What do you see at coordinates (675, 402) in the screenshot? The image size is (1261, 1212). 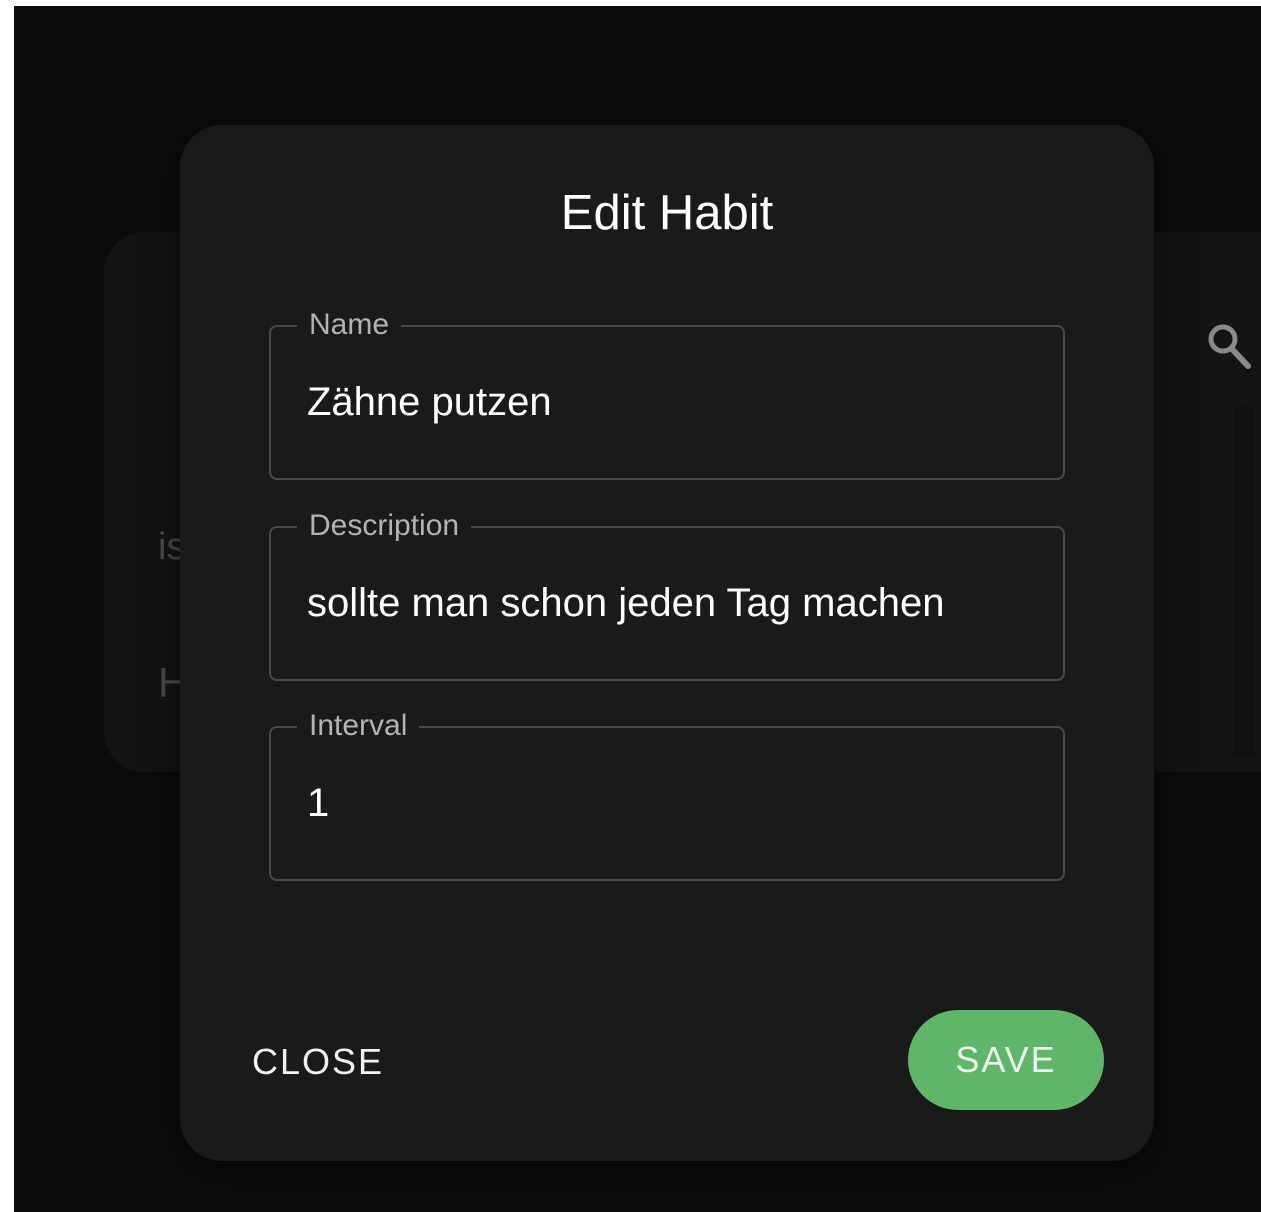 I see `name-input: Zähne putzen` at bounding box center [675, 402].